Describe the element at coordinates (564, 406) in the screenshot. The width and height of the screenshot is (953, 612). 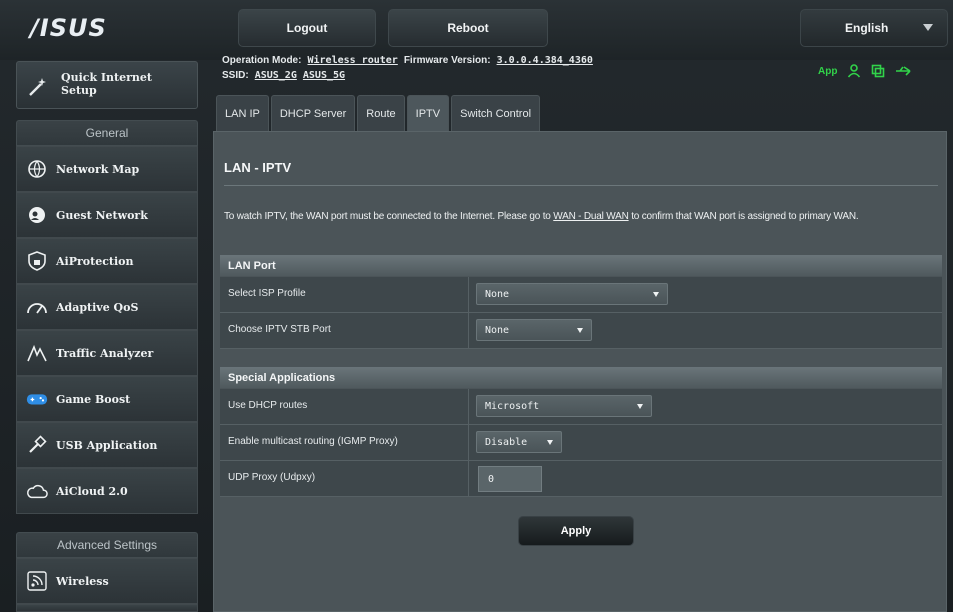
I see `dhcp-routes-select: Microsoft` at that location.